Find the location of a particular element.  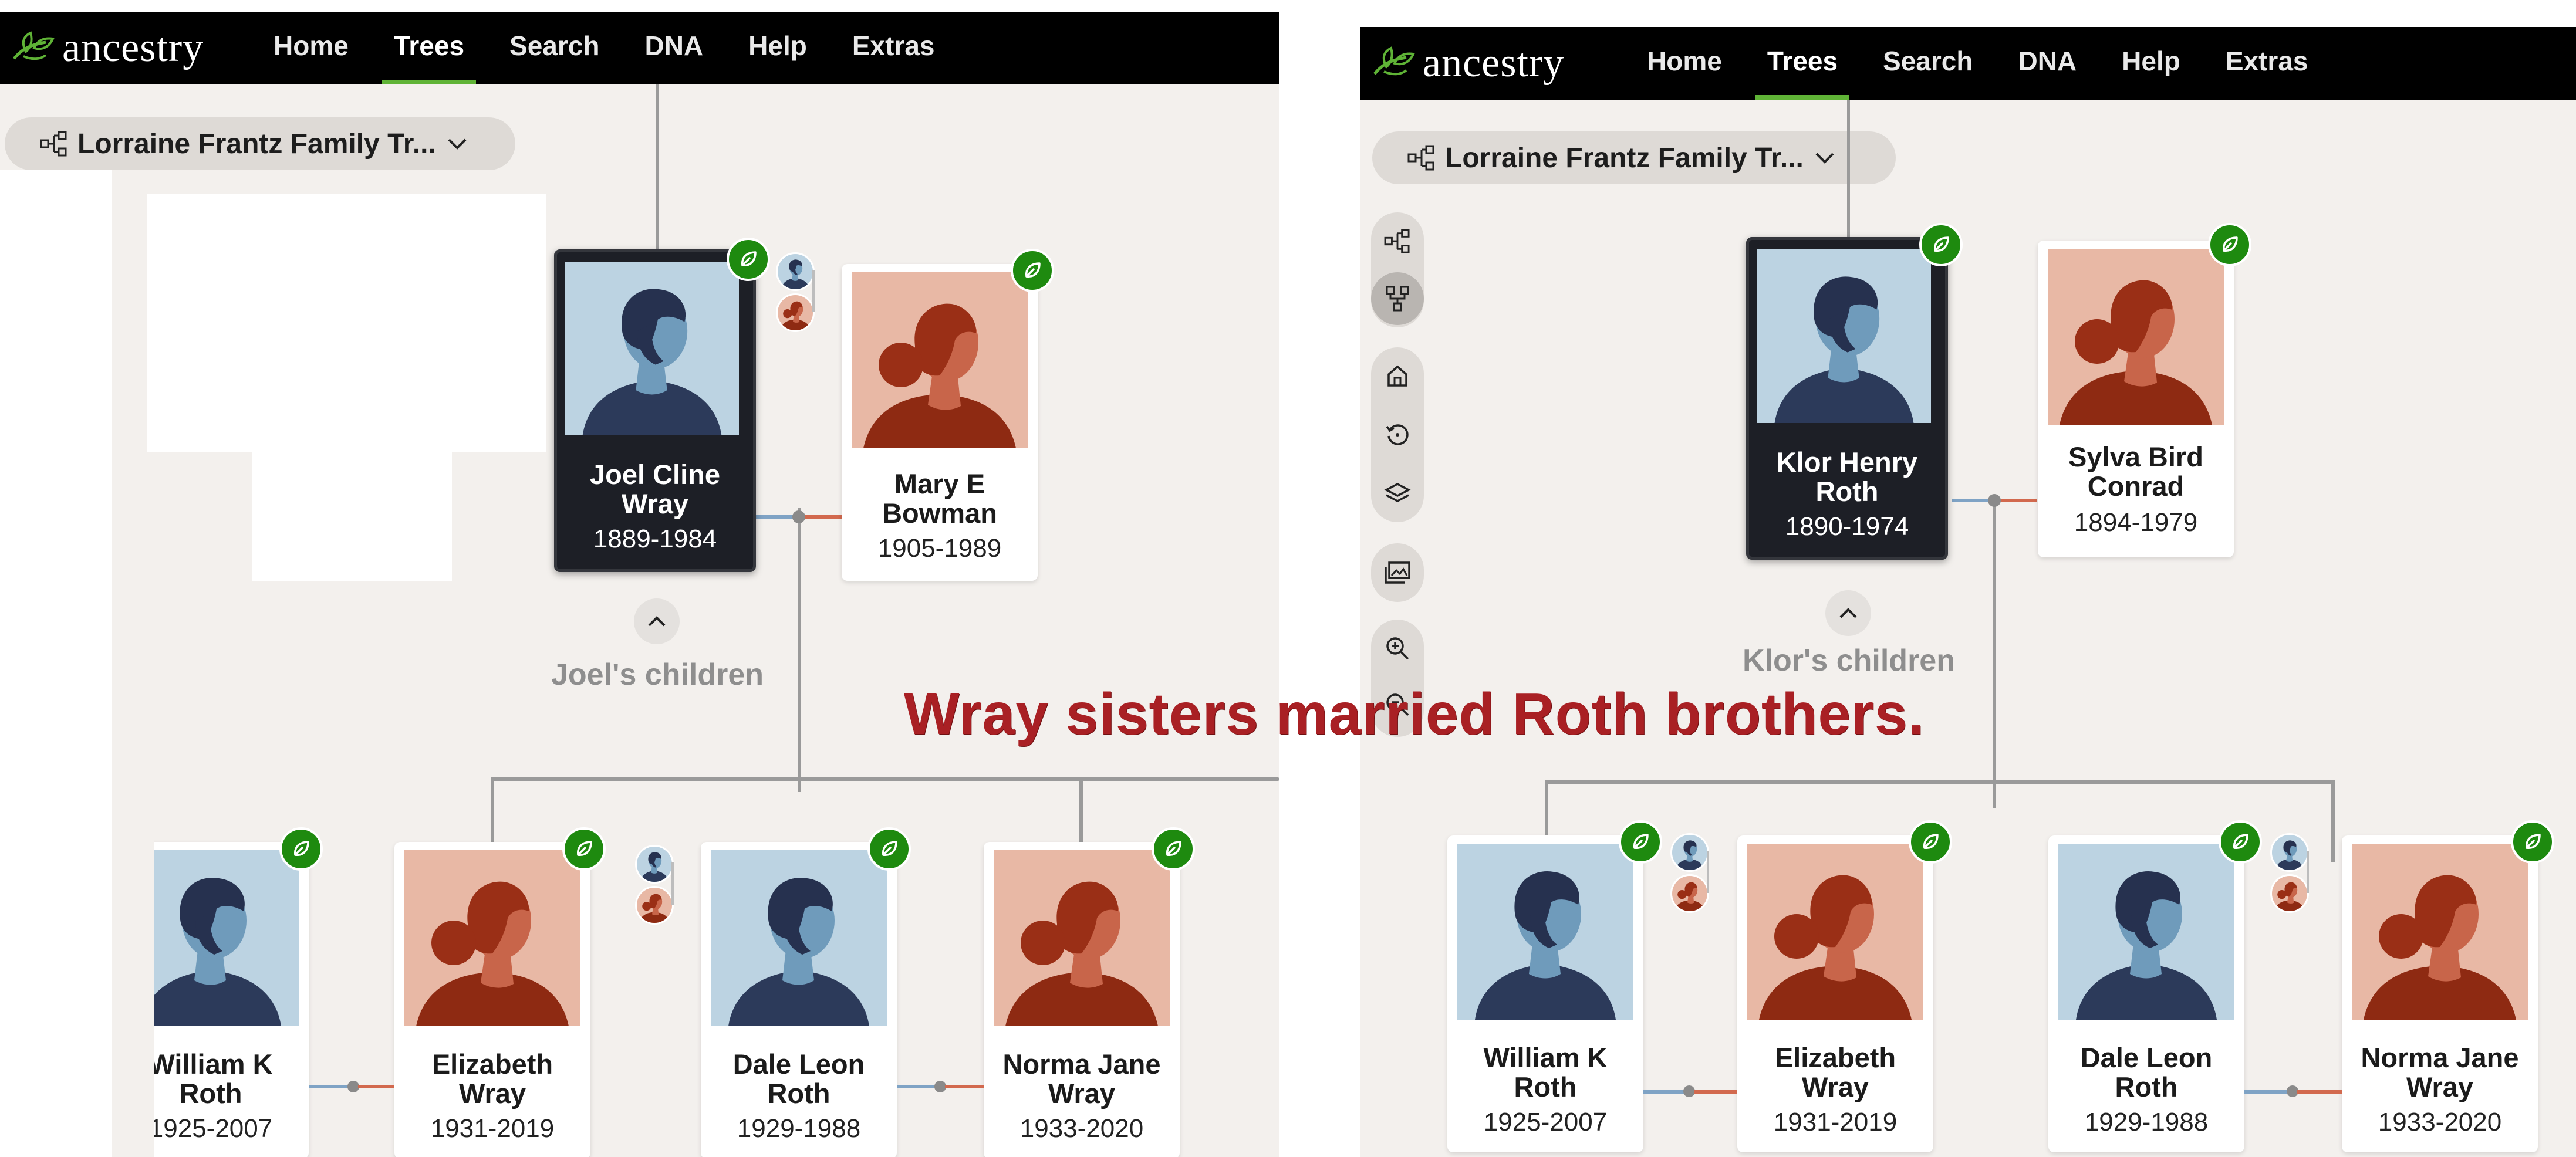

home-button is located at coordinates (1397, 376).